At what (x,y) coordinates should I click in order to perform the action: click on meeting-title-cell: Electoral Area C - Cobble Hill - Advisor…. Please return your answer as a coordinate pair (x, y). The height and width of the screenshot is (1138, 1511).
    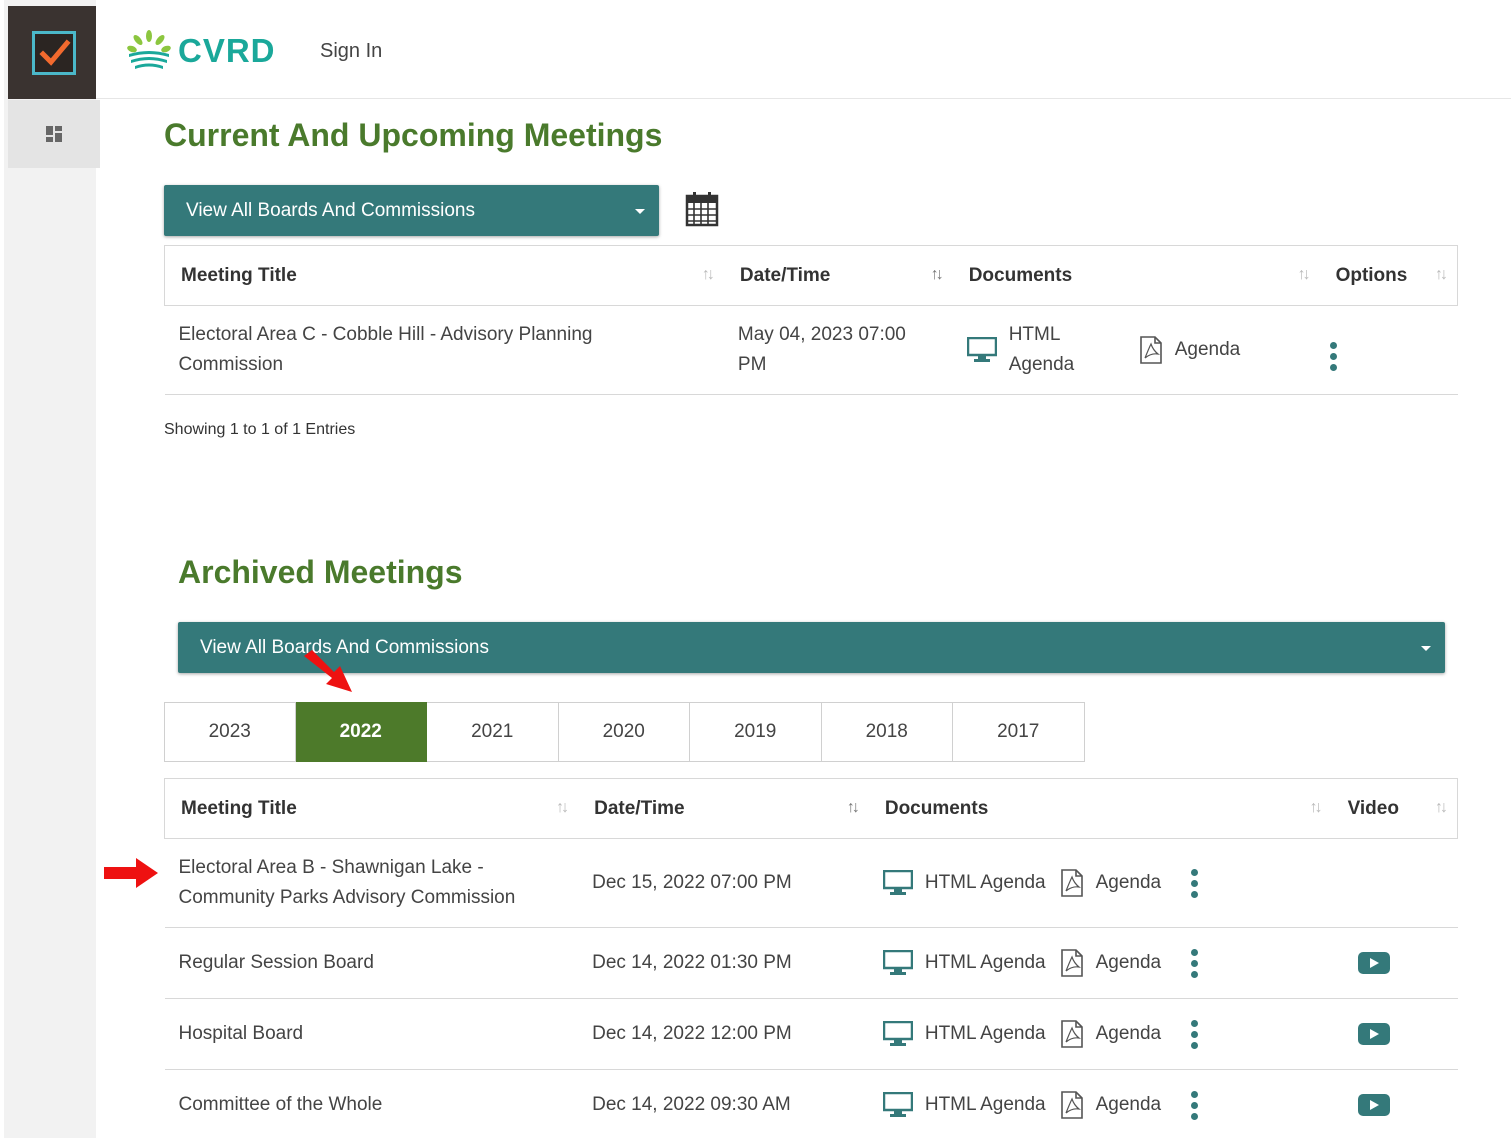
    Looking at the image, I should click on (444, 350).